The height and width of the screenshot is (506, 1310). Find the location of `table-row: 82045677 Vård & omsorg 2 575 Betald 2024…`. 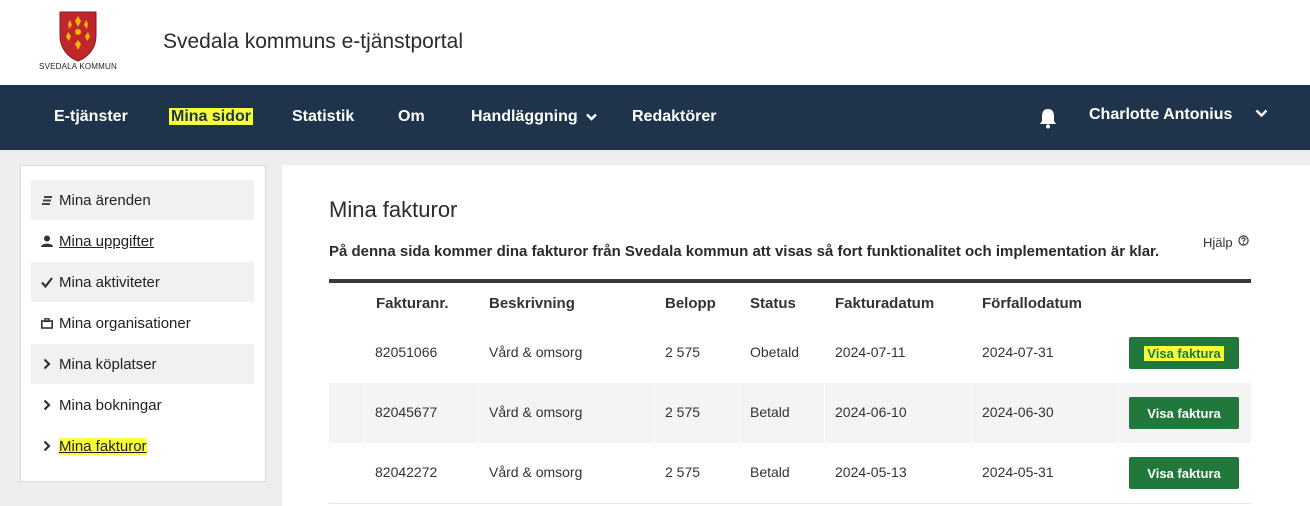

table-row: 82045677 Vård & omsorg 2 575 Betald 2024… is located at coordinates (790, 413).